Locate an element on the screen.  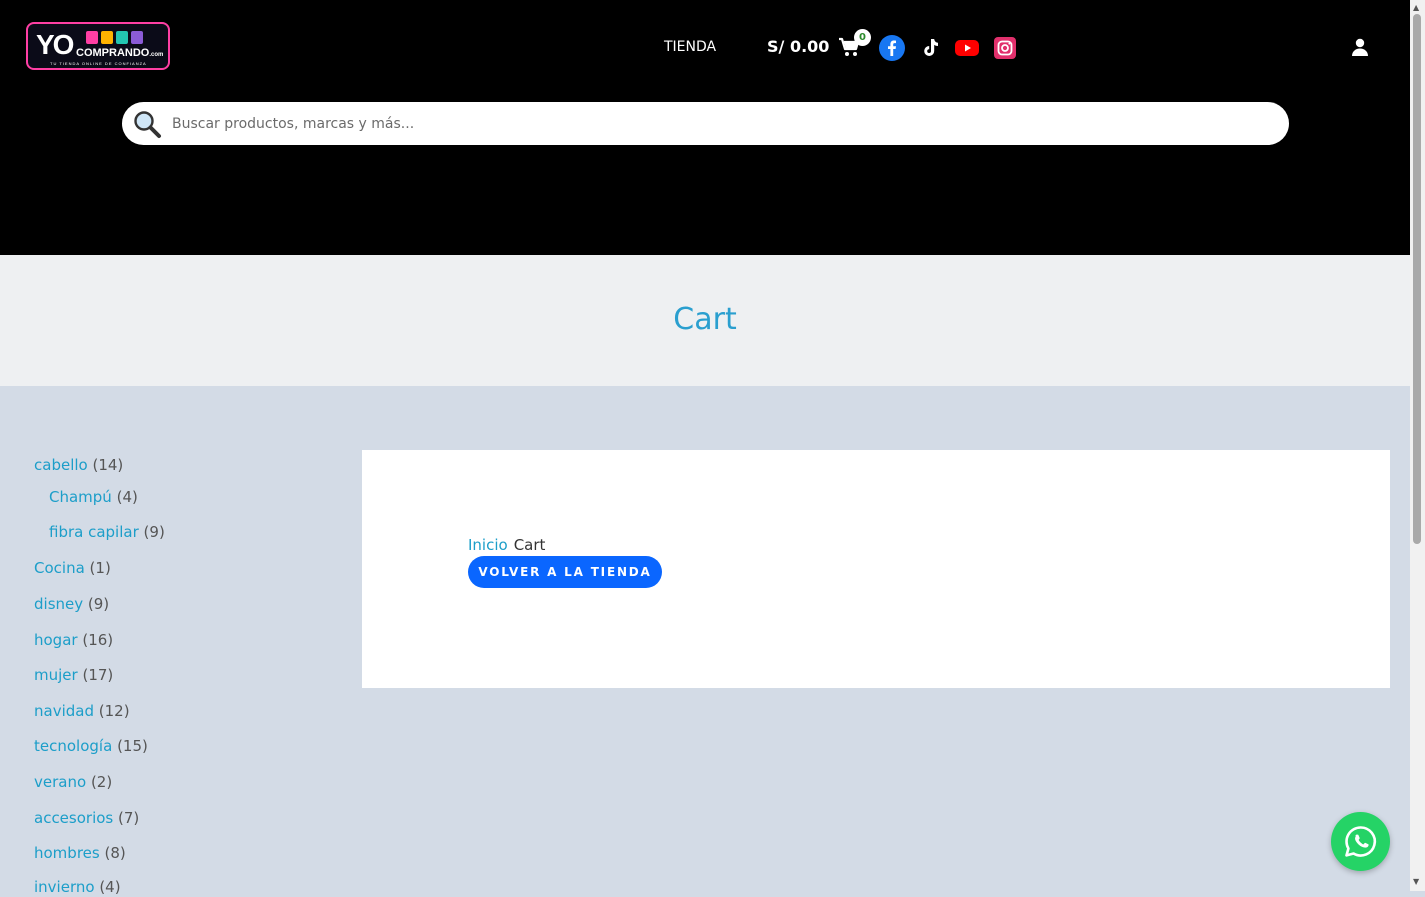
category-count: (16) is located at coordinates (98, 640).